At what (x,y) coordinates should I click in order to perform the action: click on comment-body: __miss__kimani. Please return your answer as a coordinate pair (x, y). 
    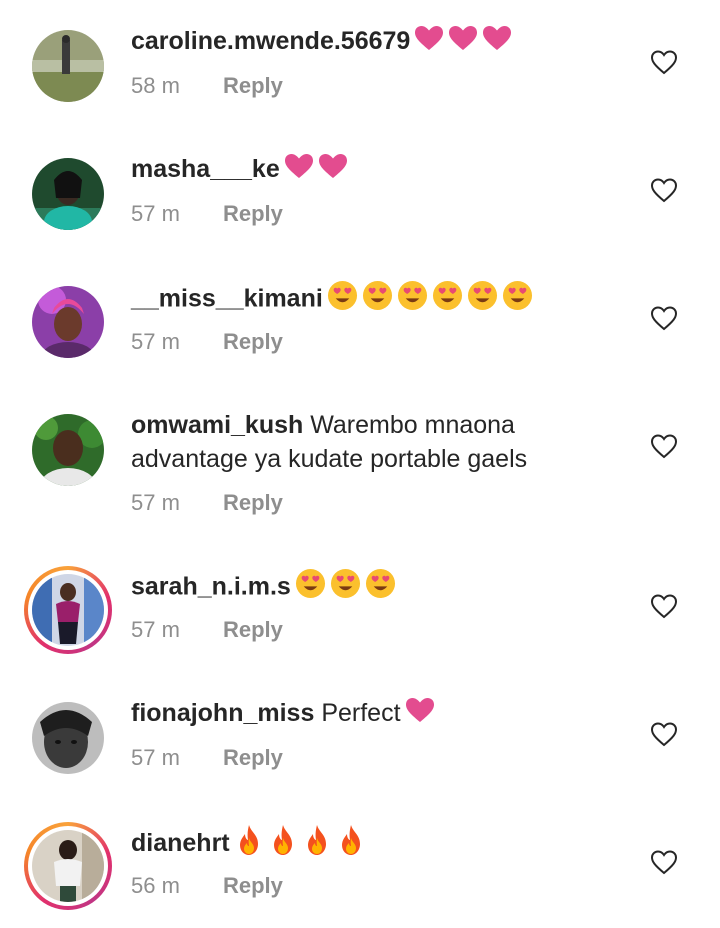
    Looking at the image, I should click on (371, 300).